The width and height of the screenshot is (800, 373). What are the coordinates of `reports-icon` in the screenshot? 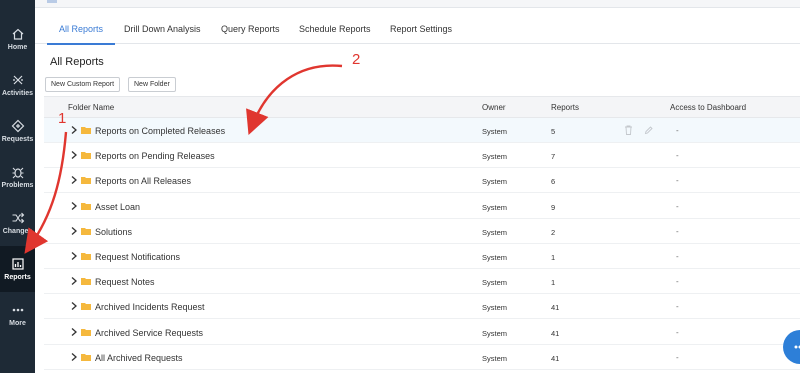 It's located at (17, 264).